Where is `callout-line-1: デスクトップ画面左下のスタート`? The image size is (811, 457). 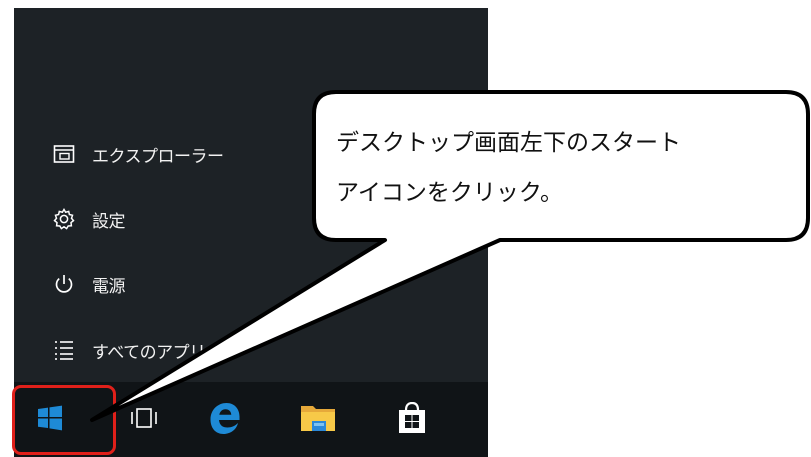
callout-line-1: デスクトップ画面左下のスタート is located at coordinates (508, 143).